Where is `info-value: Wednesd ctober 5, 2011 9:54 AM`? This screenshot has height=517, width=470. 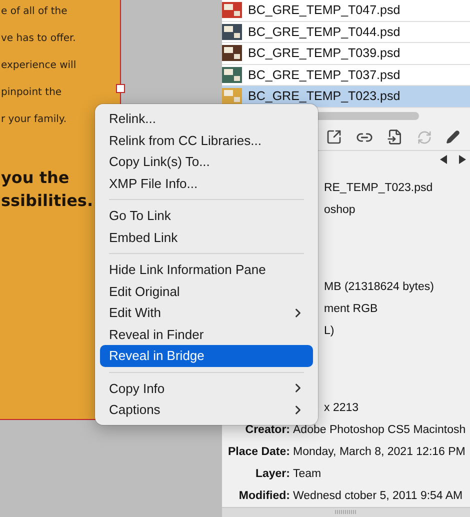
info-value: Wednesd ctober 5, 2011 9:54 AM is located at coordinates (378, 496).